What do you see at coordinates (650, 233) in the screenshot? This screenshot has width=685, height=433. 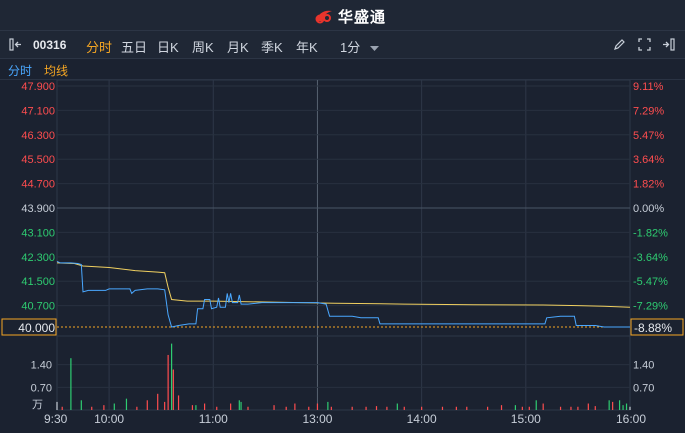 I see `pct-tick-label: -1.82%` at bounding box center [650, 233].